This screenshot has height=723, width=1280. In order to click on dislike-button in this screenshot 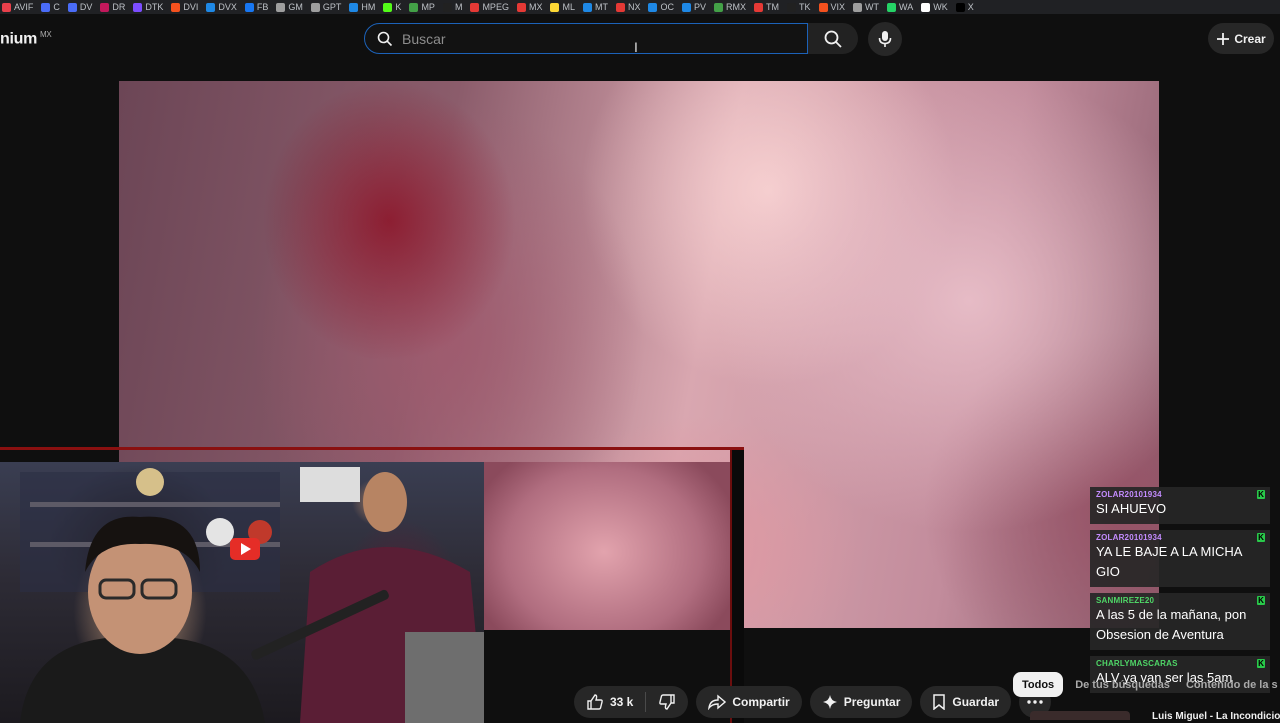, I will do `click(667, 702)`.